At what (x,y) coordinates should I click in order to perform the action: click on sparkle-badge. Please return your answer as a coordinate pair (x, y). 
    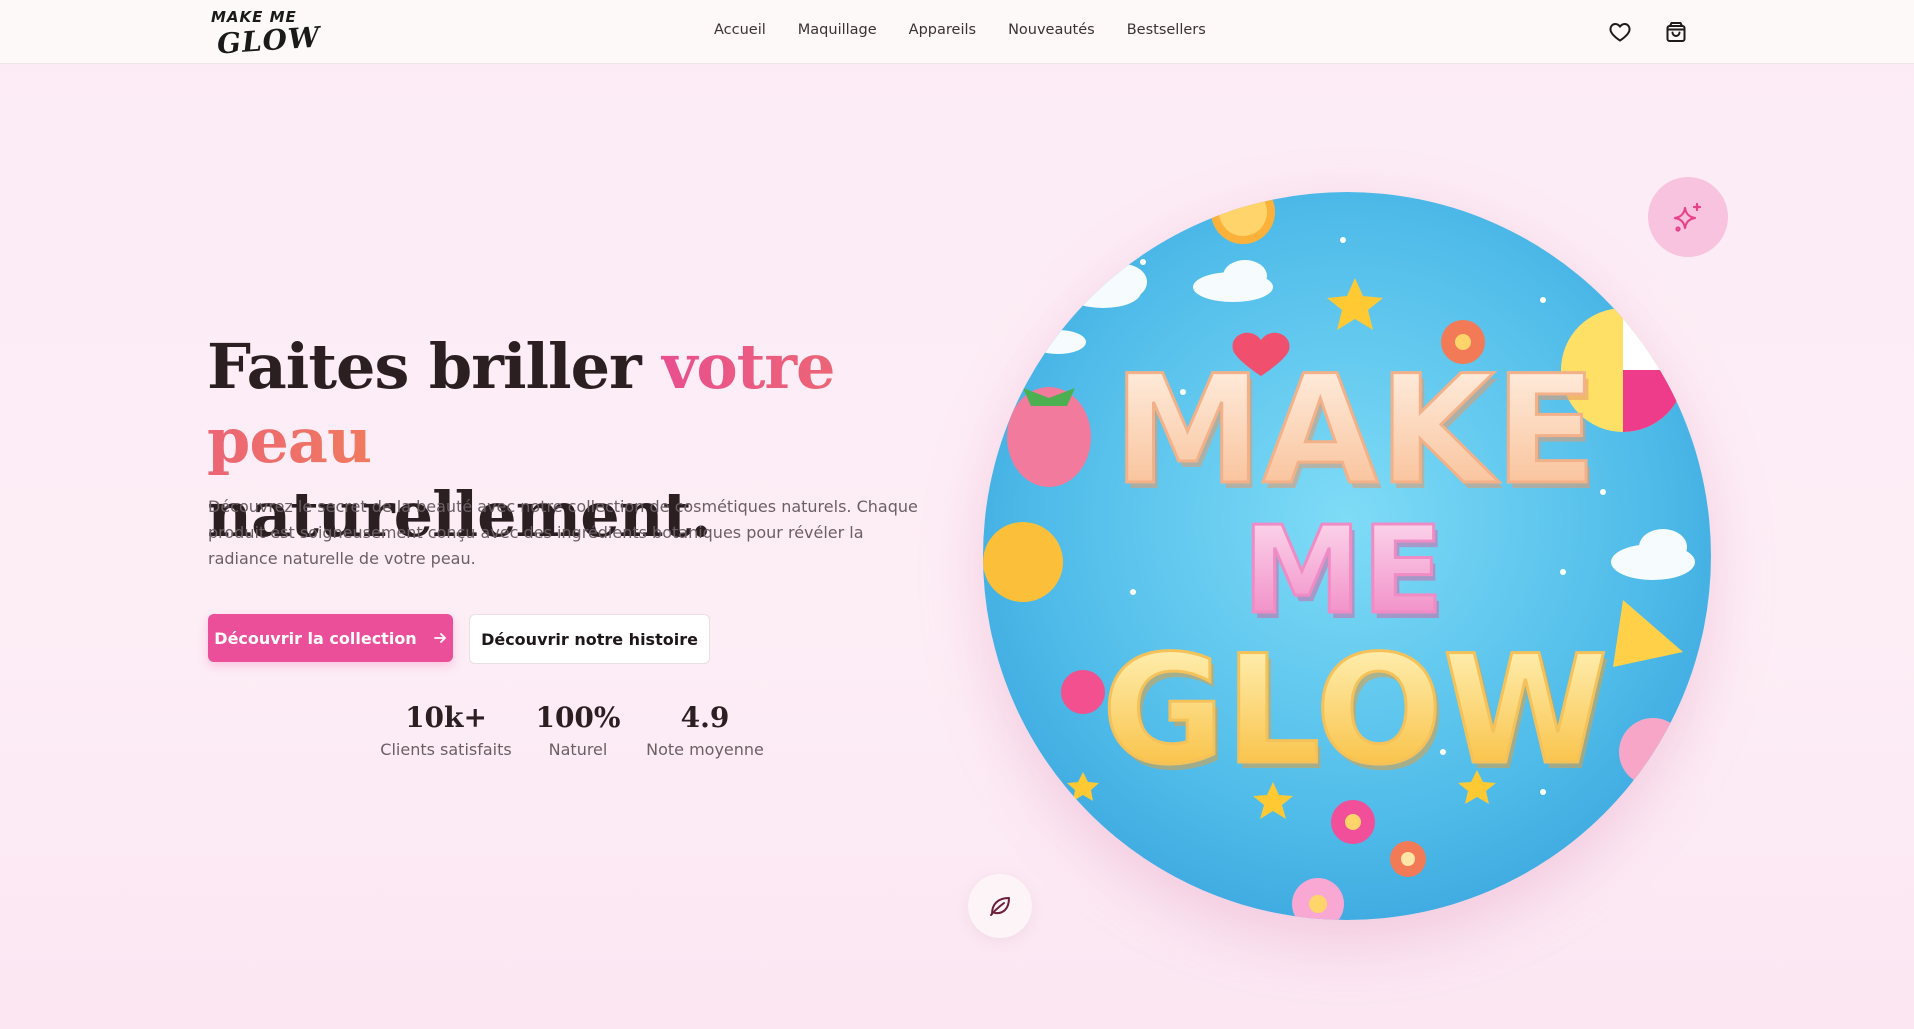
    Looking at the image, I should click on (1688, 217).